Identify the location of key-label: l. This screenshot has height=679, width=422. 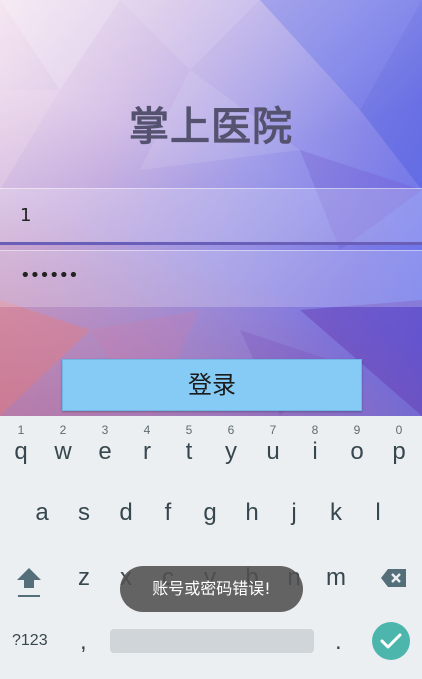
(378, 512).